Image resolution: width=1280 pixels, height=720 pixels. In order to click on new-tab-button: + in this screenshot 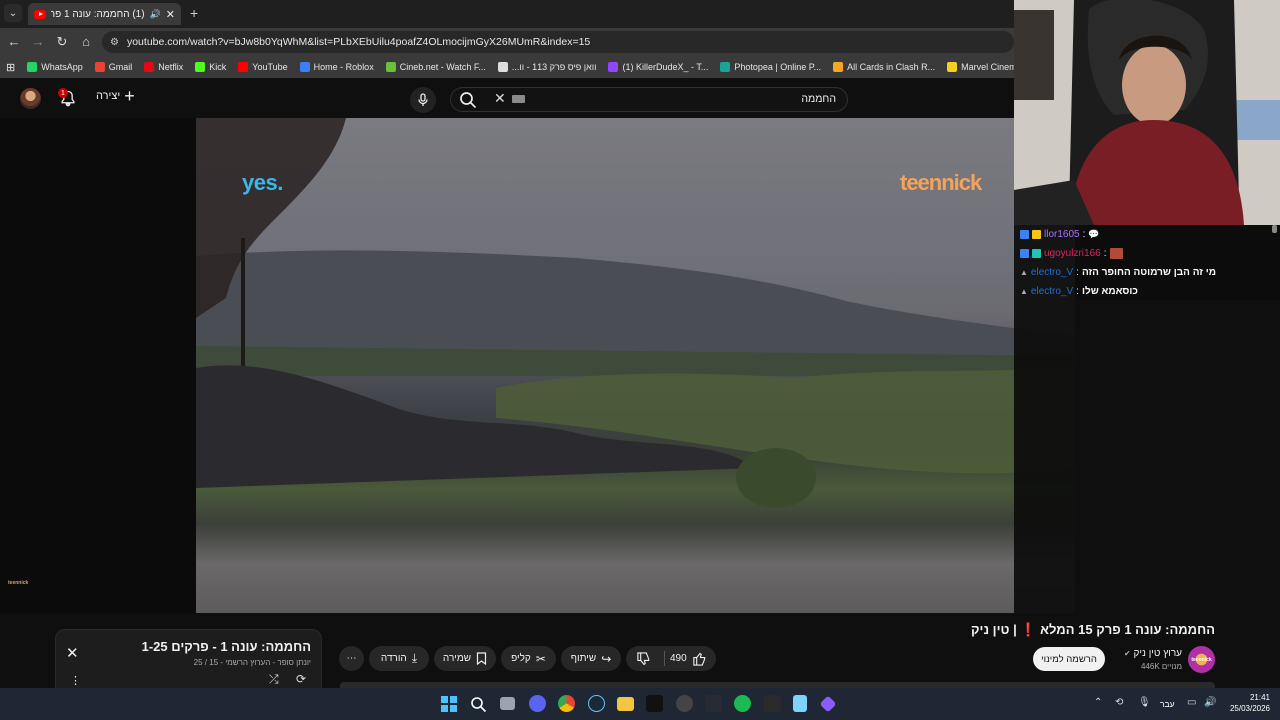, I will do `click(194, 13)`.